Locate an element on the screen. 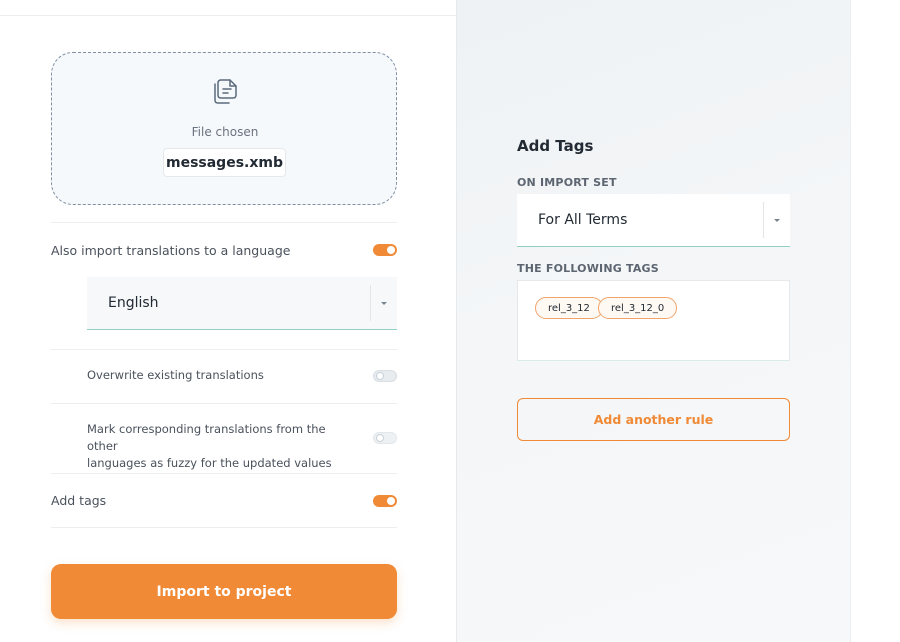 The width and height of the screenshot is (900, 642). file-name-chip: messages.xmb is located at coordinates (224, 162).